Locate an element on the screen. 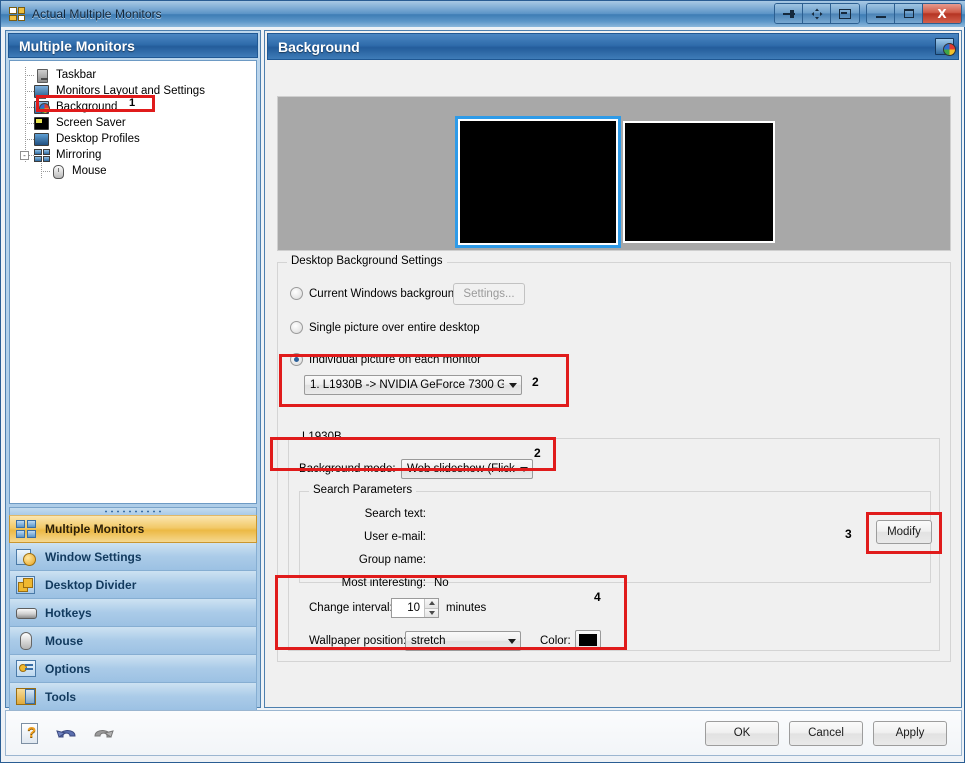 This screenshot has height=763, width=965. ok-button: OK is located at coordinates (742, 733).